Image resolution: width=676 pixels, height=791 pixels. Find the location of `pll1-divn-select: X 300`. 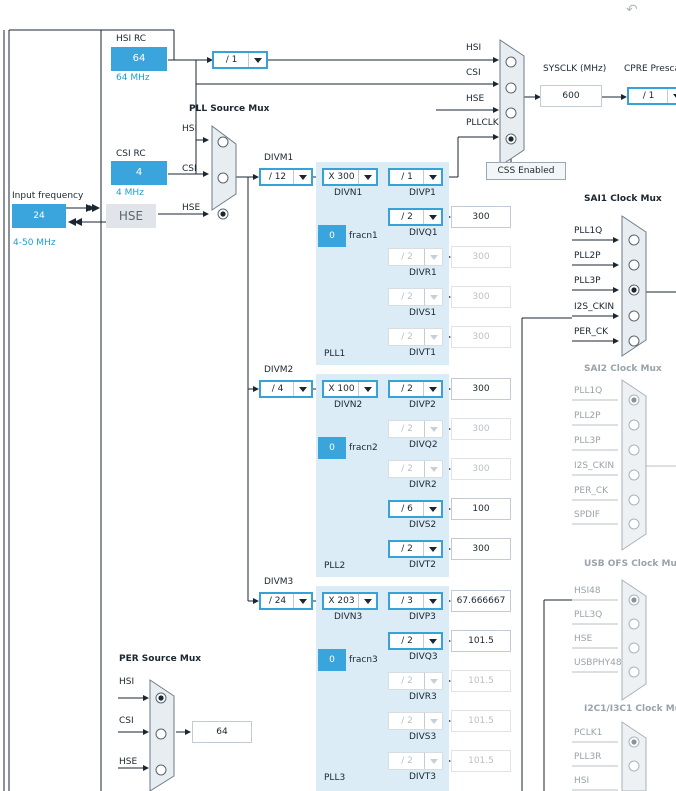

pll1-divn-select: X 300 is located at coordinates (350, 177).